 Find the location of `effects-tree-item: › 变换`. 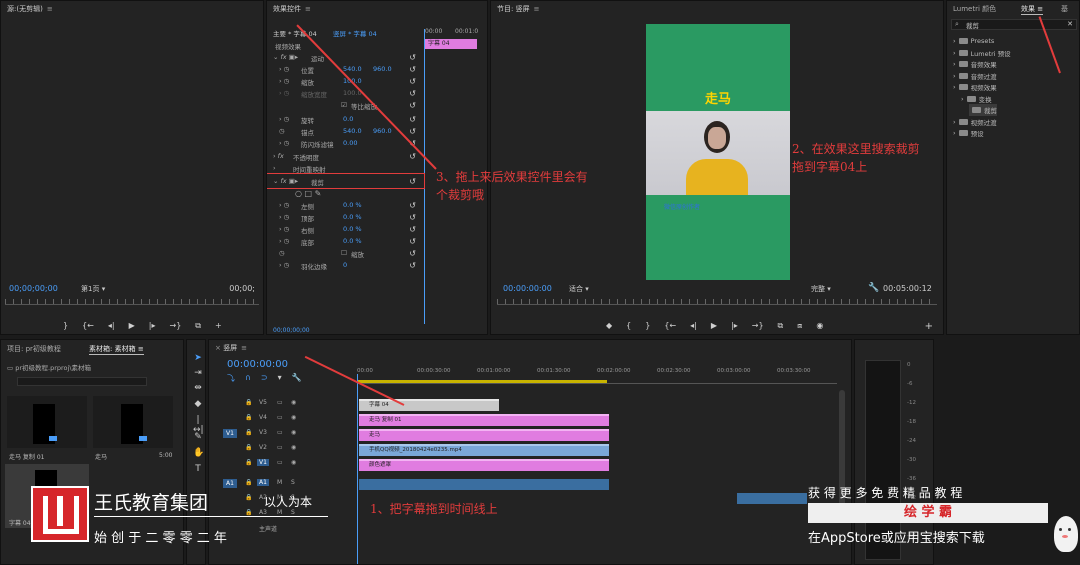

effects-tree-item: › 变换 is located at coordinates (976, 99).